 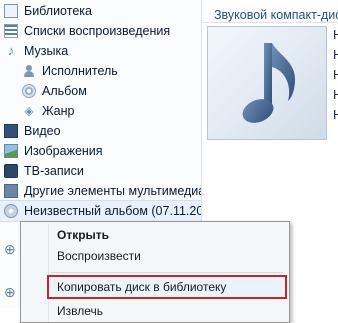 I want to click on library-icon, so click(x=11, y=11).